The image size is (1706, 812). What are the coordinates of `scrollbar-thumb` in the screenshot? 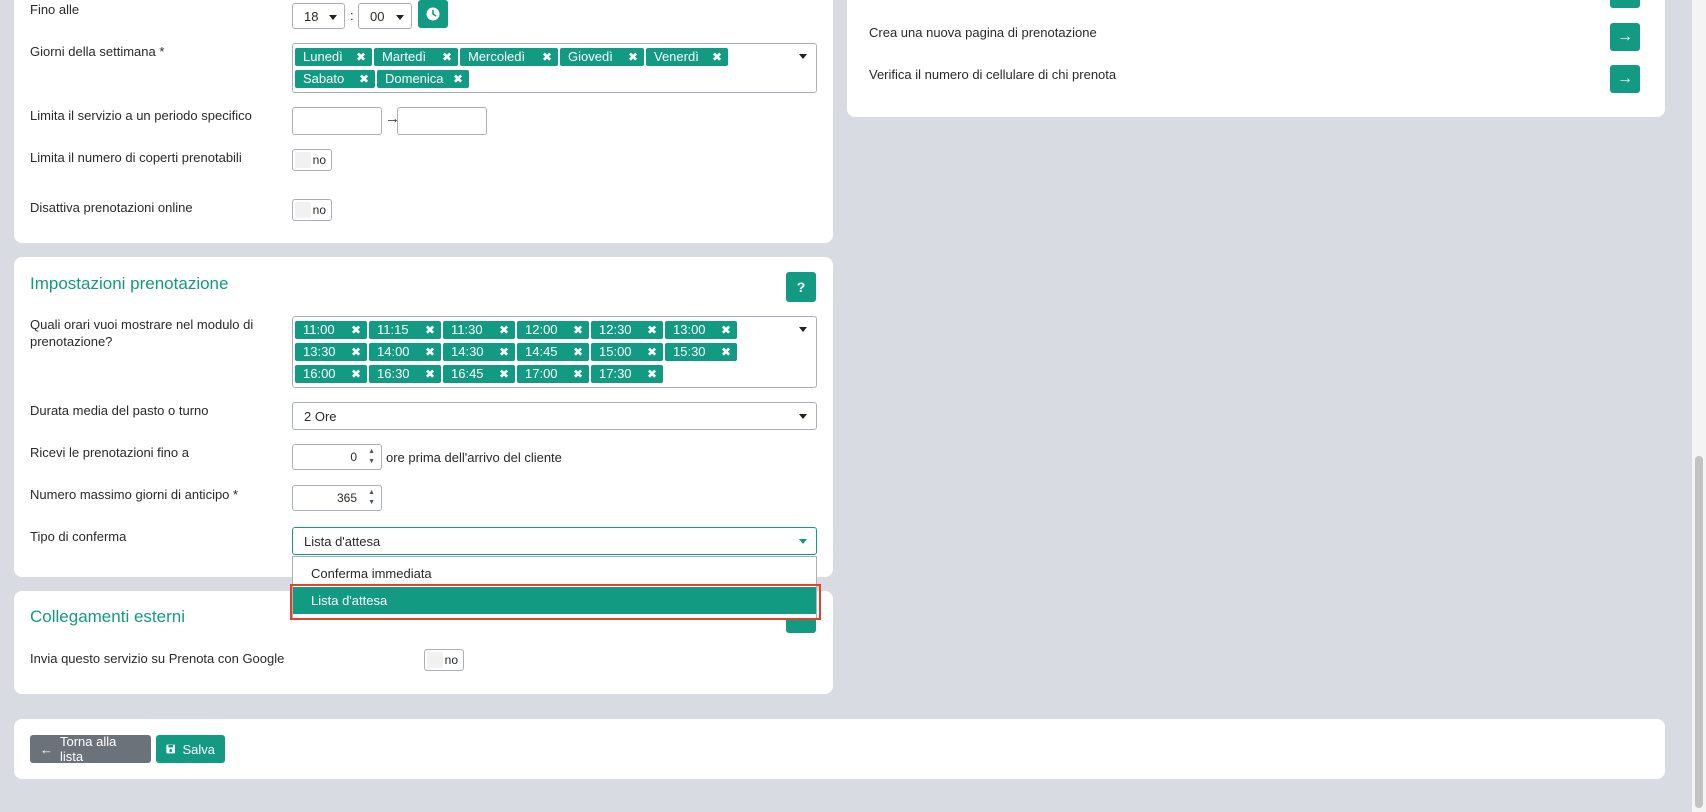 It's located at (1699, 632).